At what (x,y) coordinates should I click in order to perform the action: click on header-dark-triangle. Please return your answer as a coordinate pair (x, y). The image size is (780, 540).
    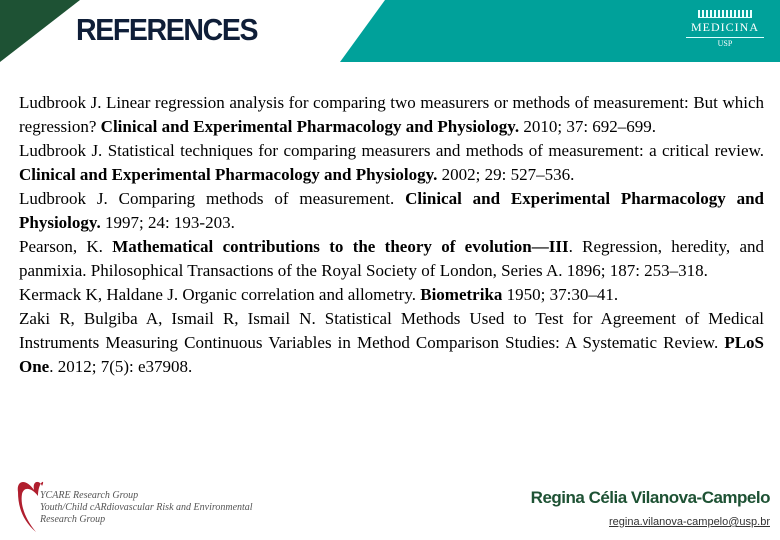
    Looking at the image, I should click on (40, 31).